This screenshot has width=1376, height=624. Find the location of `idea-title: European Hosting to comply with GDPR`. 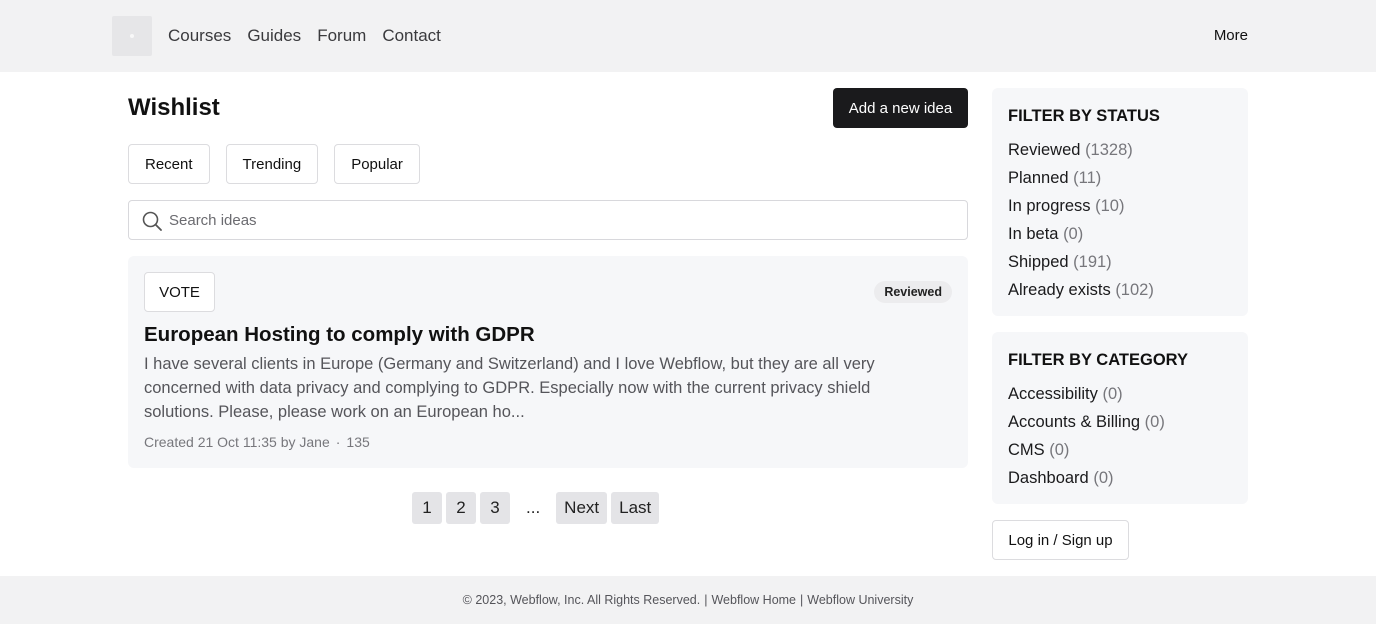

idea-title: European Hosting to comply with GDPR is located at coordinates (339, 335).